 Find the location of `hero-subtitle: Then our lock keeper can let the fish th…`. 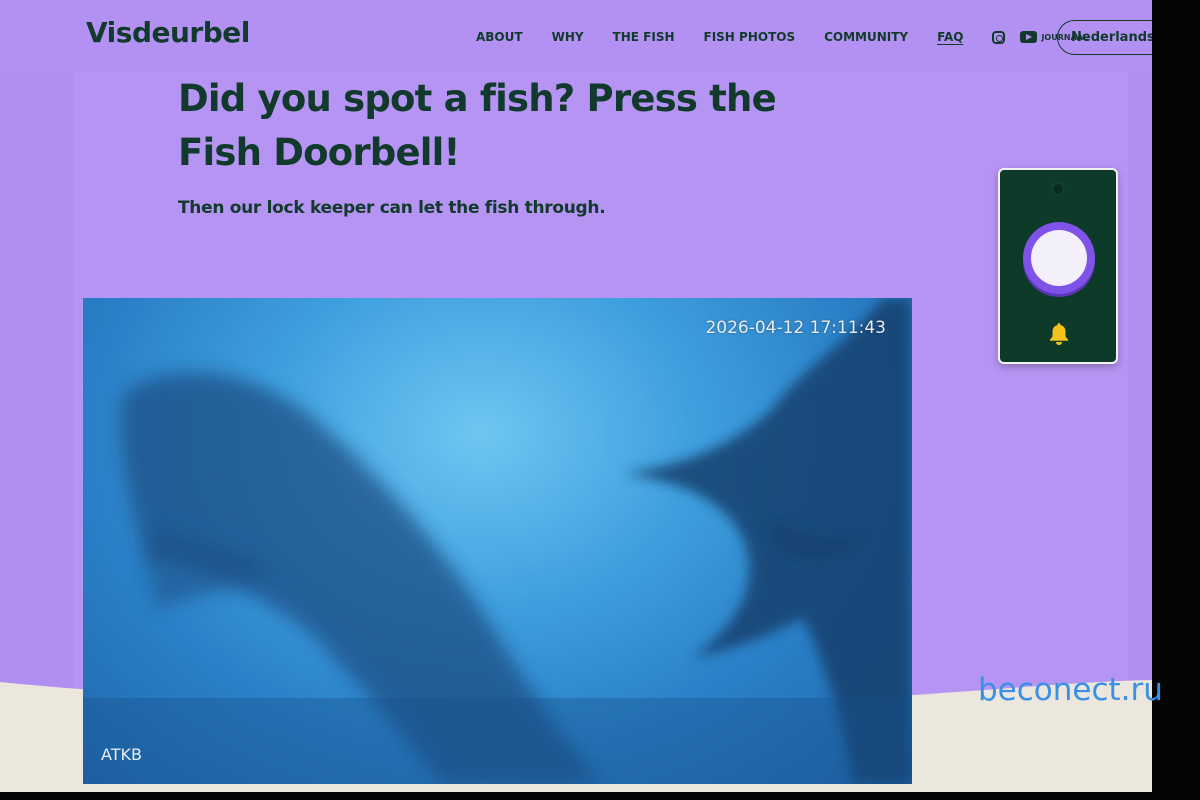

hero-subtitle: Then our lock keeper can let the fish th… is located at coordinates (392, 208).